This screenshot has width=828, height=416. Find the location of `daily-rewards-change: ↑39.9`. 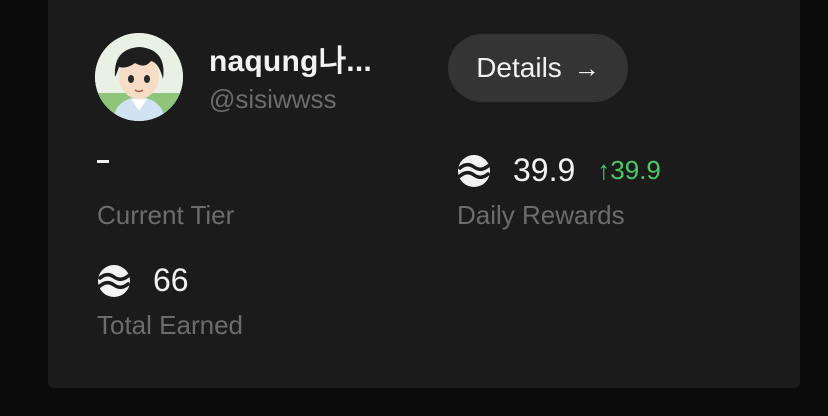

daily-rewards-change: ↑39.9 is located at coordinates (629, 170).